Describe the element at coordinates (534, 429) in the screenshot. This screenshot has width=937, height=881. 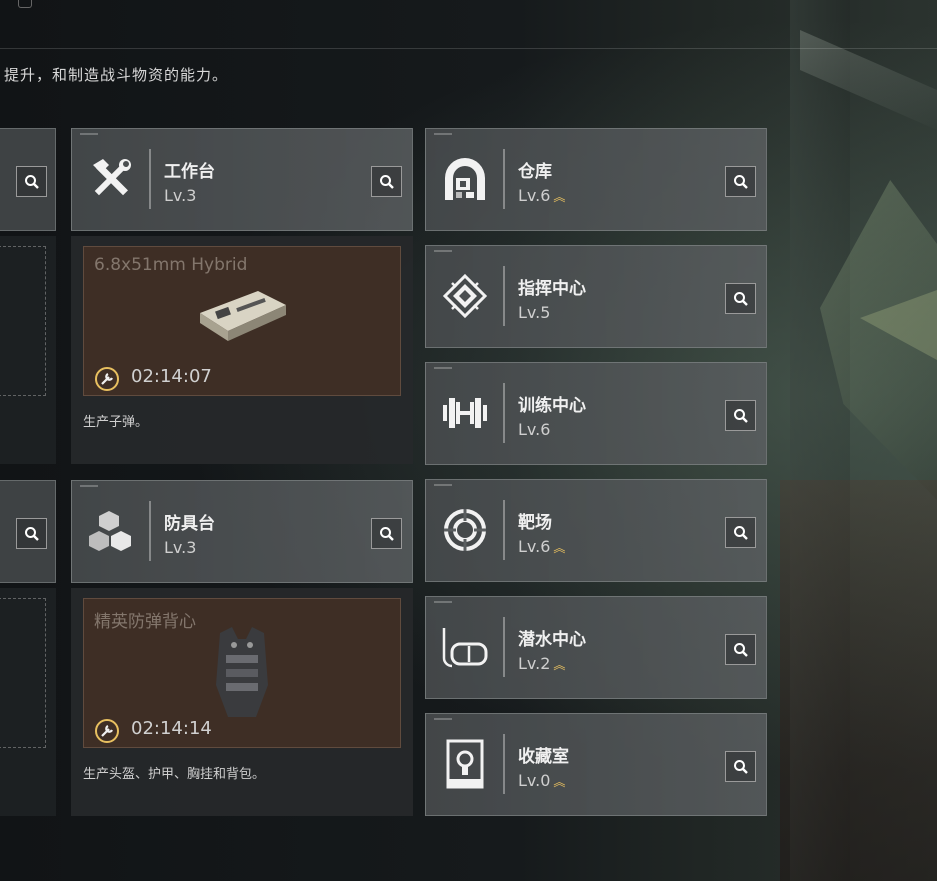
I see `facility-level: Lv.6` at that location.